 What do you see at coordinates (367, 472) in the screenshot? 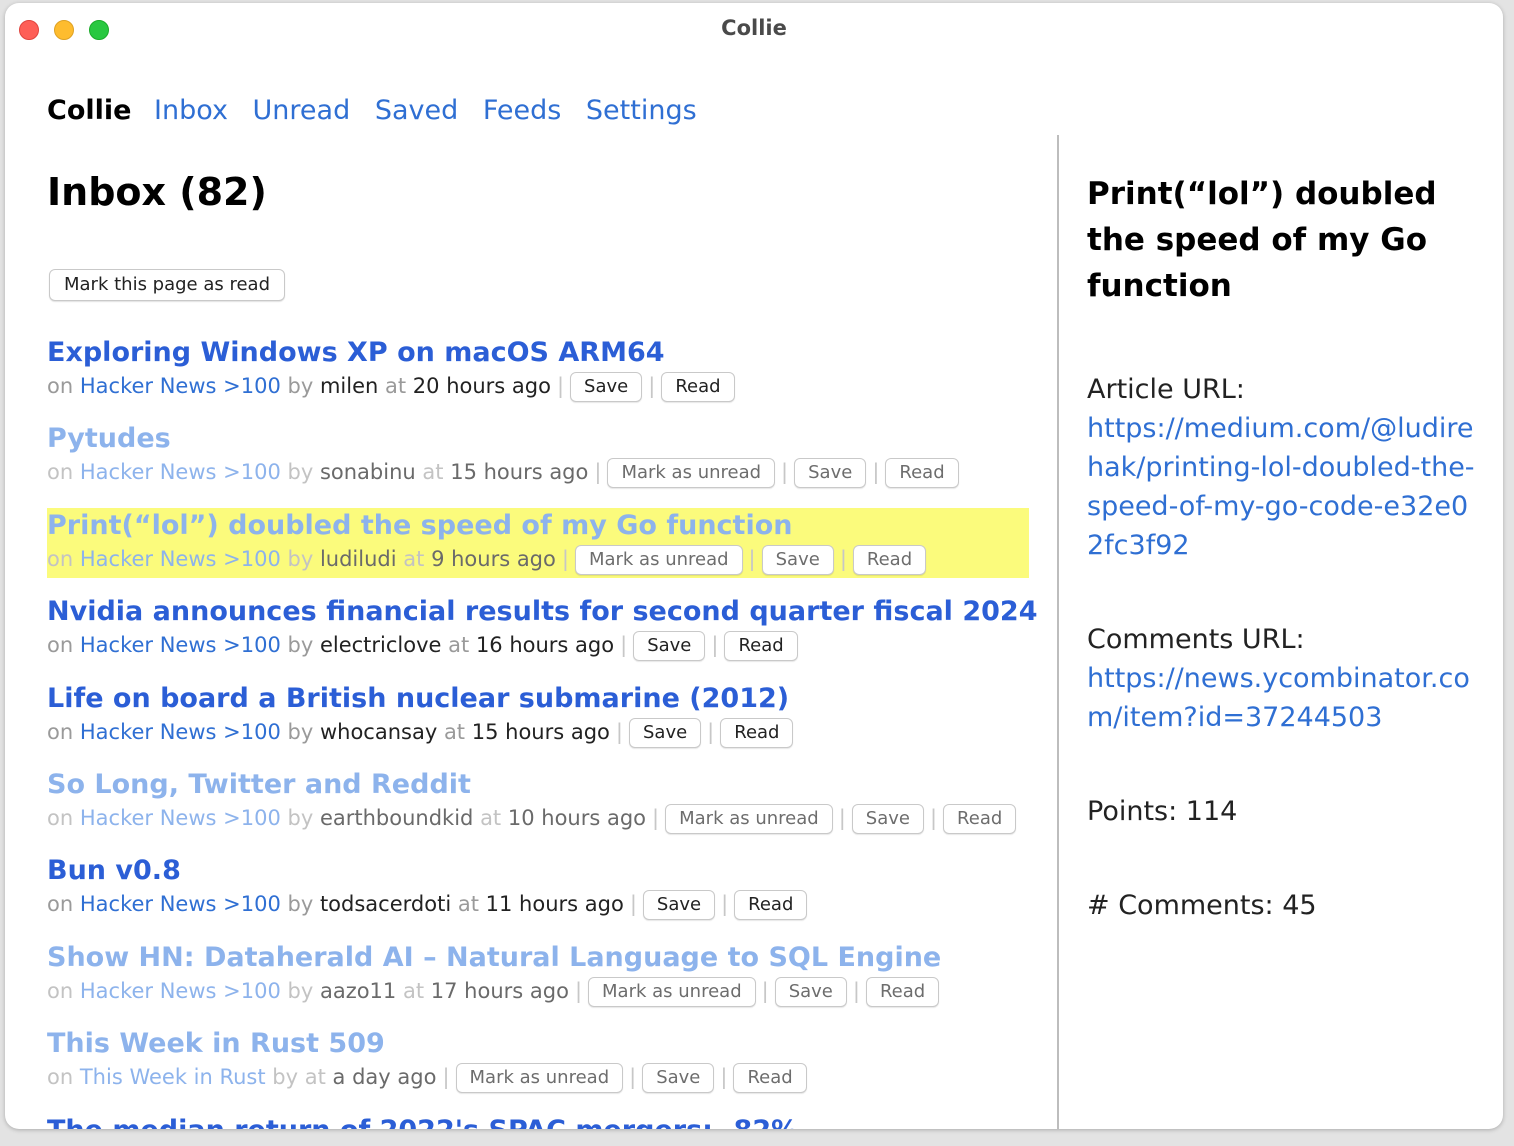
I see `author-name: sonabinu` at bounding box center [367, 472].